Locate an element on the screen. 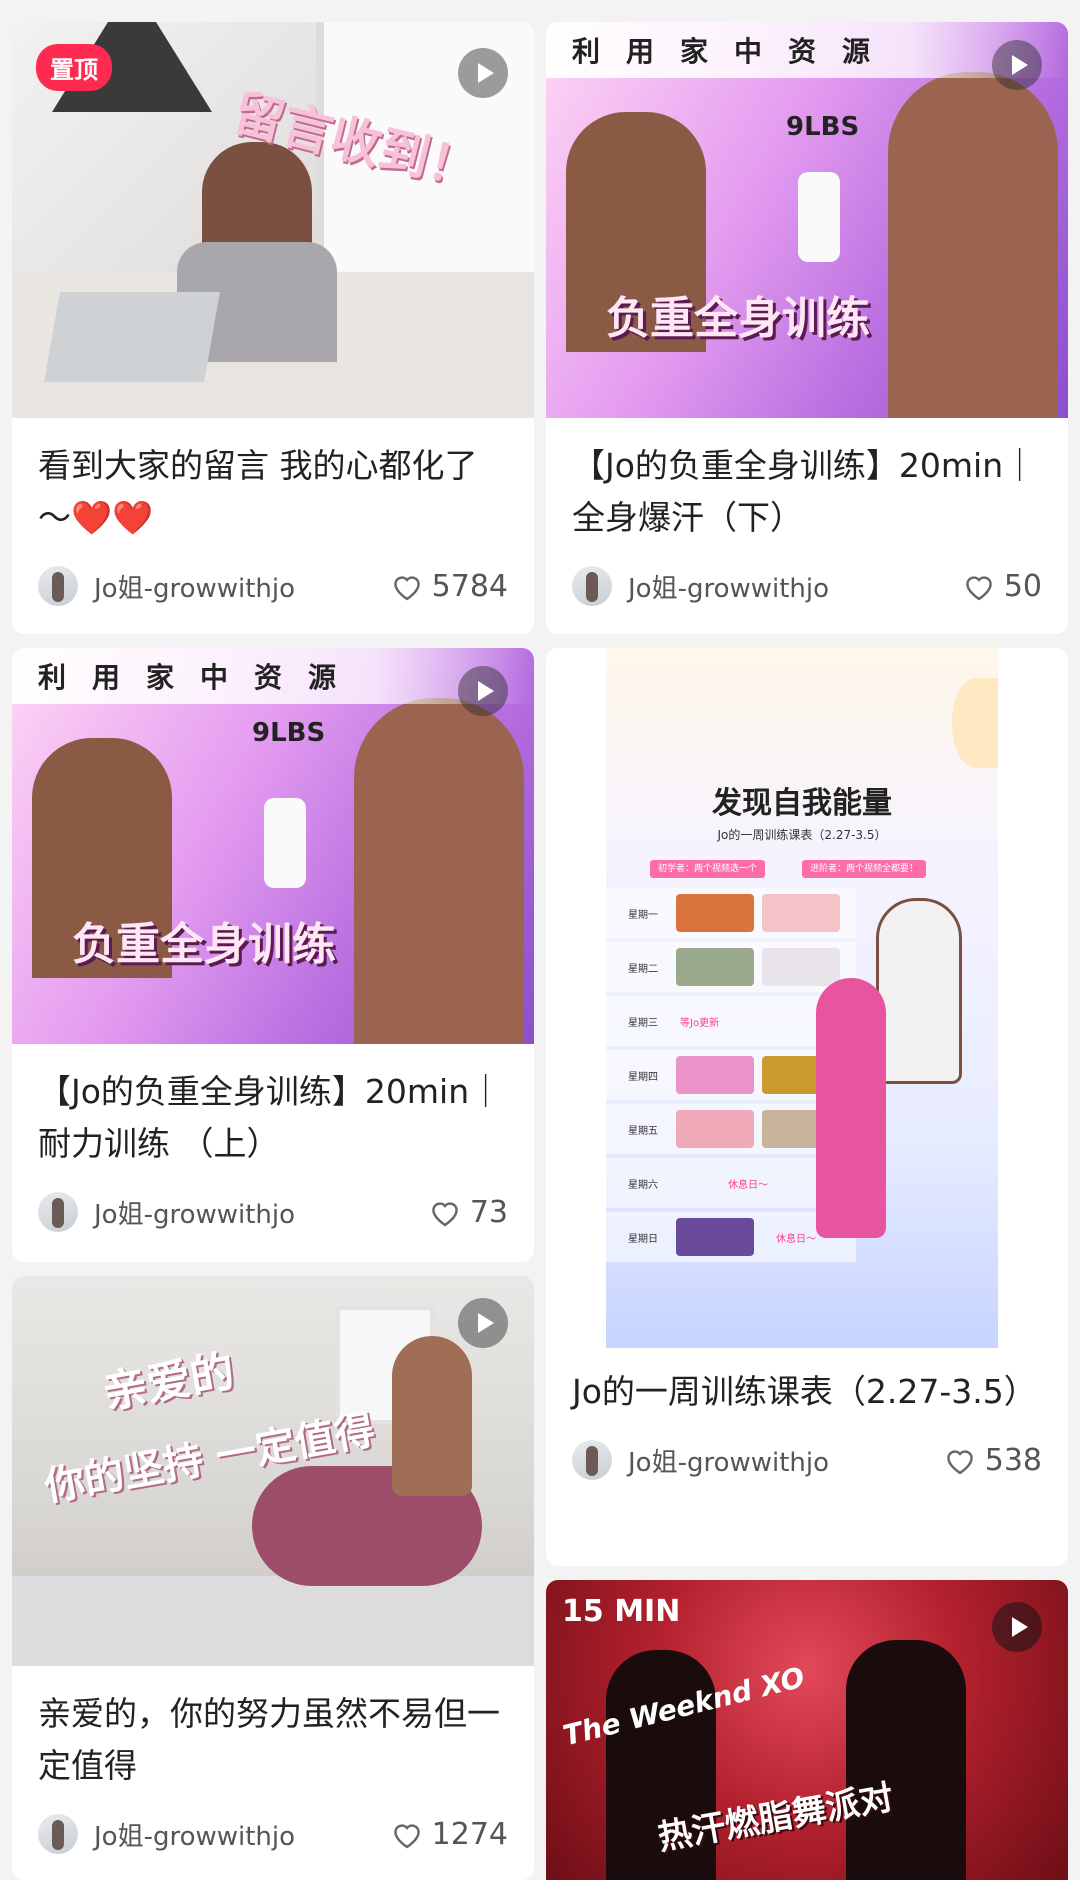  card-title: 【Jo的负重全身训练】20min｜全身爆汗（下） is located at coordinates (804, 491).